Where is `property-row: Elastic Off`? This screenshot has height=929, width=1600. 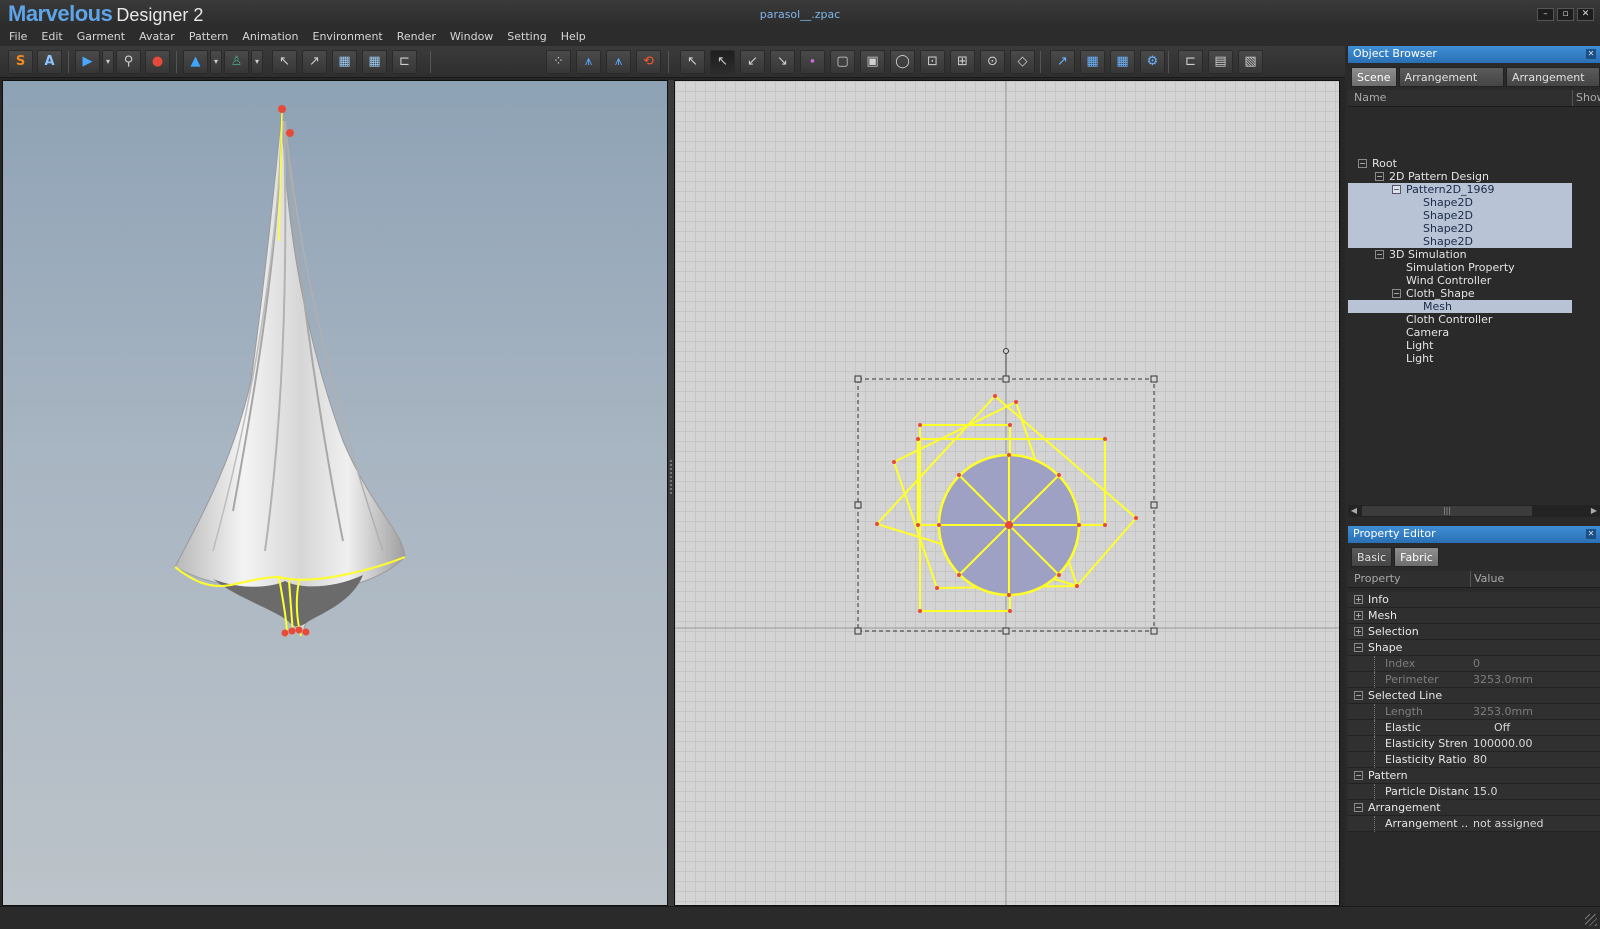
property-row: Elastic Off is located at coordinates (1474, 728).